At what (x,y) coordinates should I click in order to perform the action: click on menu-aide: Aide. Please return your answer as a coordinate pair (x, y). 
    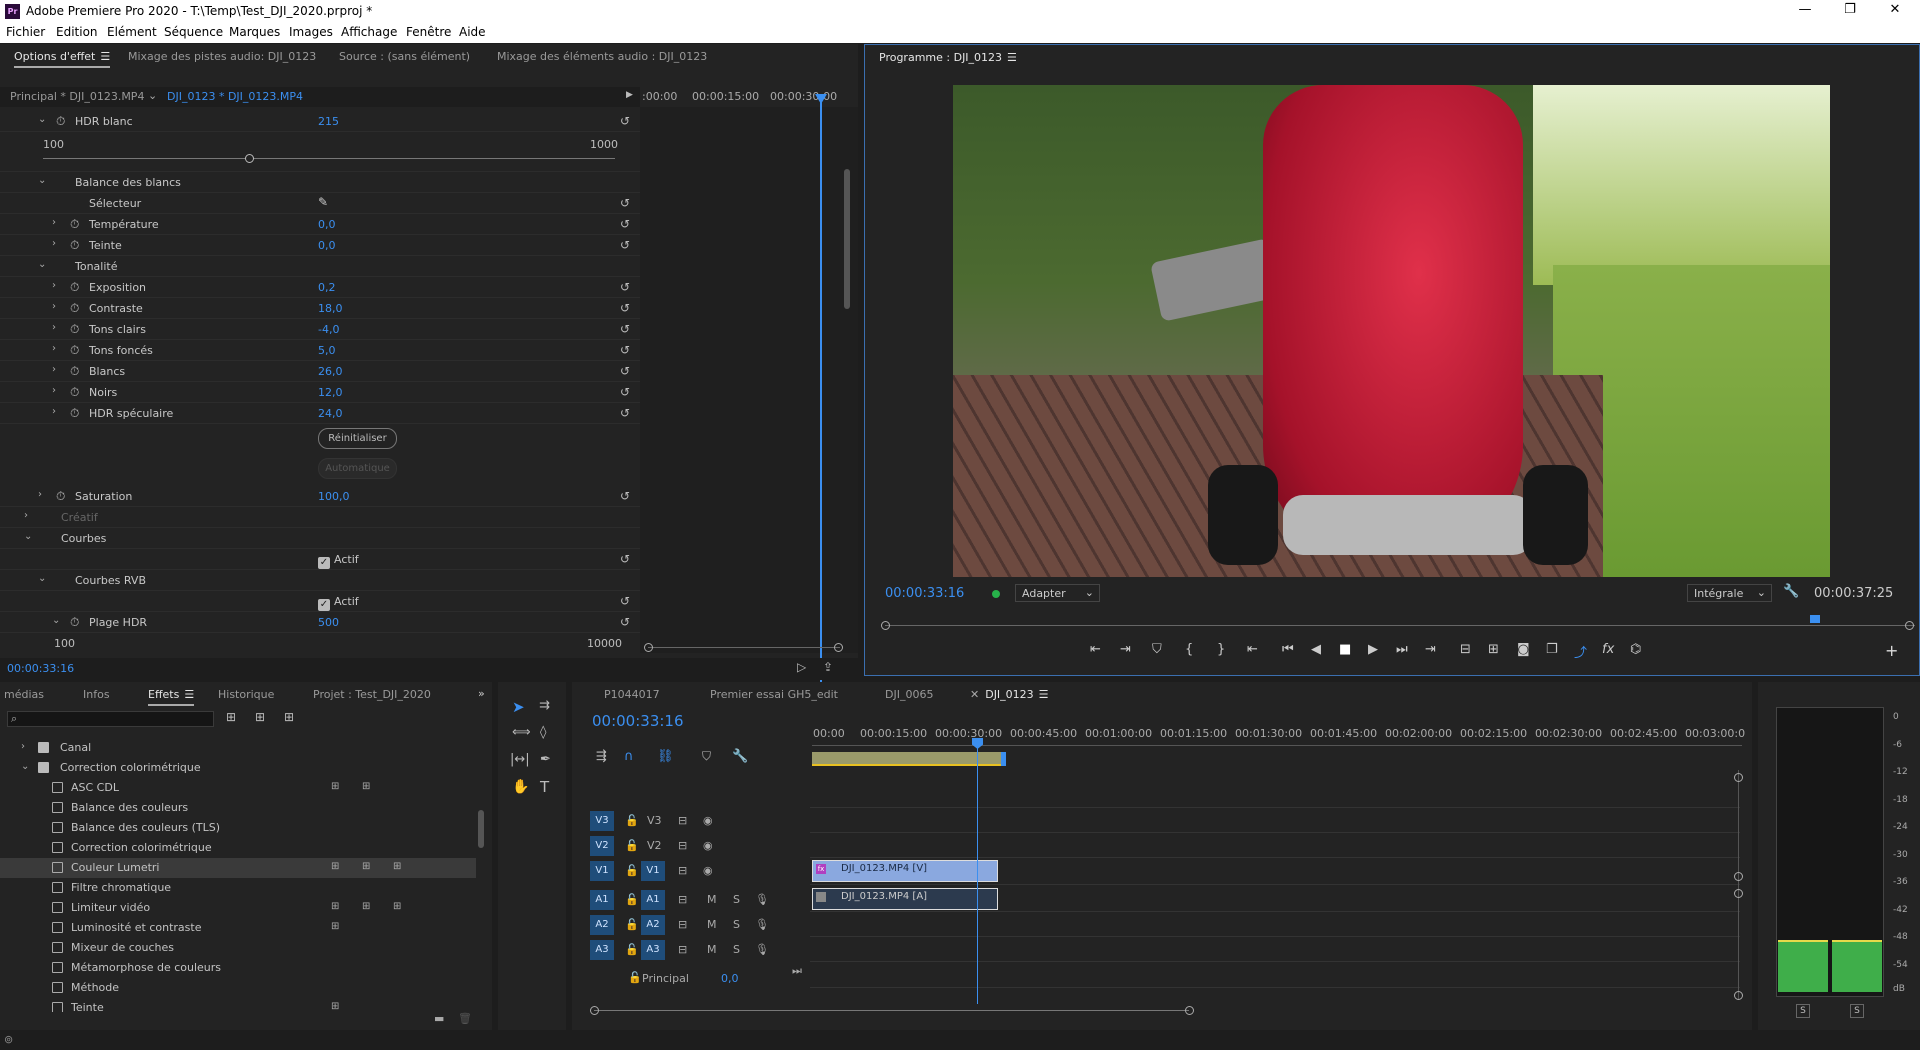
    Looking at the image, I should click on (472, 32).